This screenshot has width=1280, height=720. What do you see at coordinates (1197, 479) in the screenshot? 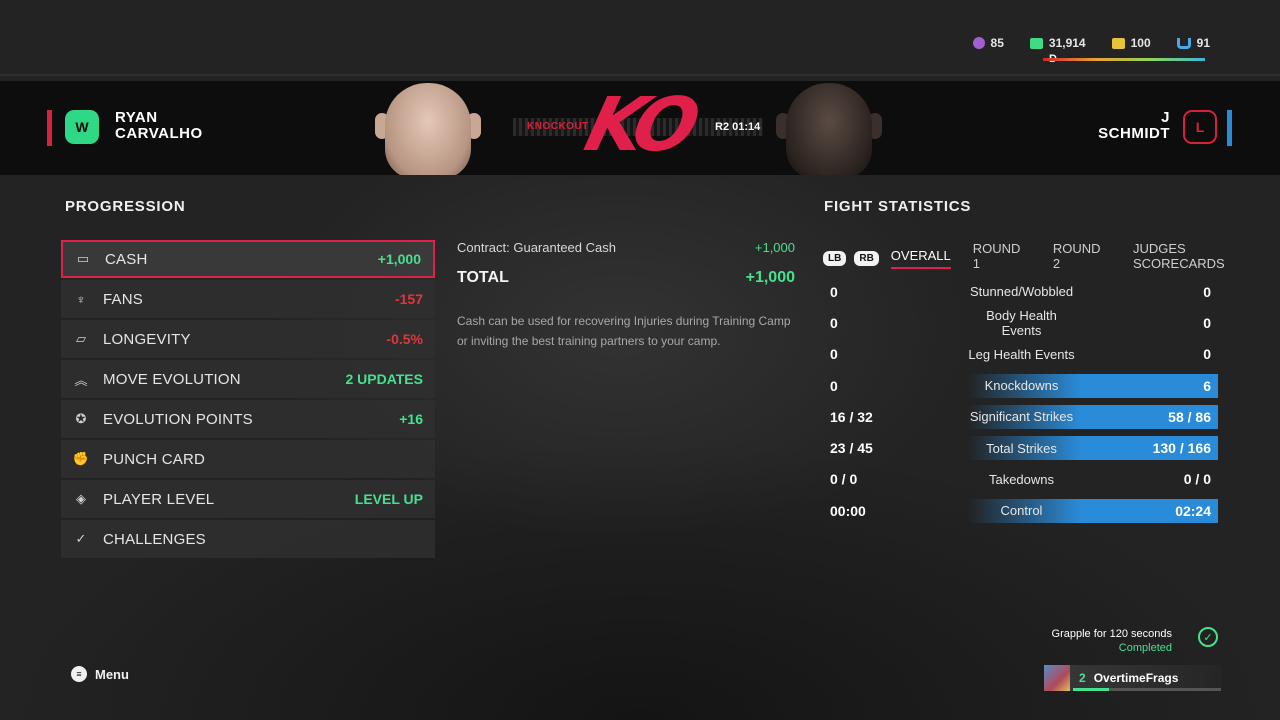
I see `stat-right-value: 0 / 0` at bounding box center [1197, 479].